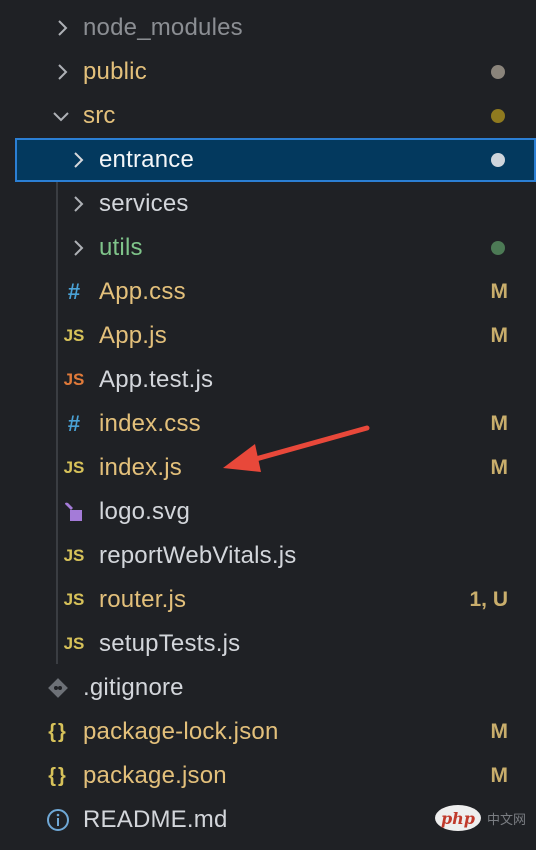  What do you see at coordinates (133, 687) in the screenshot?
I see `tree-item-label: .gitignore` at bounding box center [133, 687].